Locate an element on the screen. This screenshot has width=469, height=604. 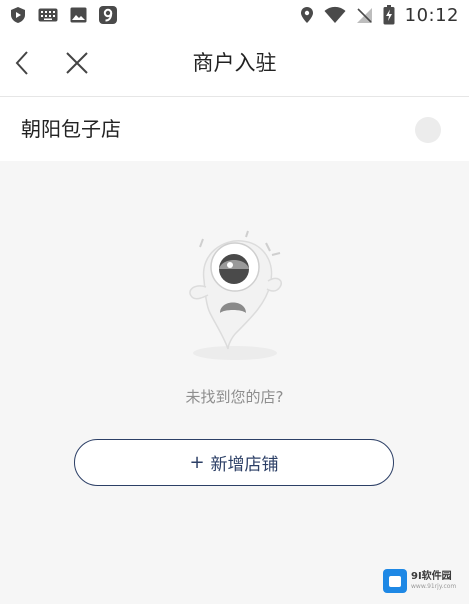
watermark-brand: 9I软件园 is located at coordinates (431, 576).